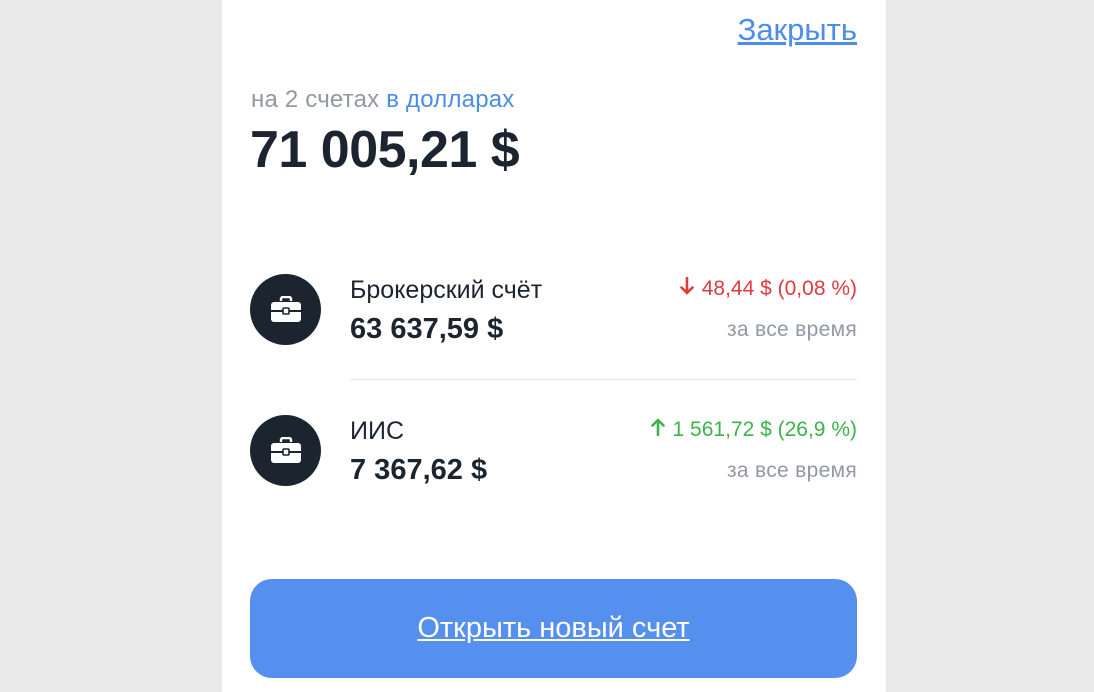 The width and height of the screenshot is (1094, 692). What do you see at coordinates (446, 290) in the screenshot?
I see `account-name: Брокерский счёт` at bounding box center [446, 290].